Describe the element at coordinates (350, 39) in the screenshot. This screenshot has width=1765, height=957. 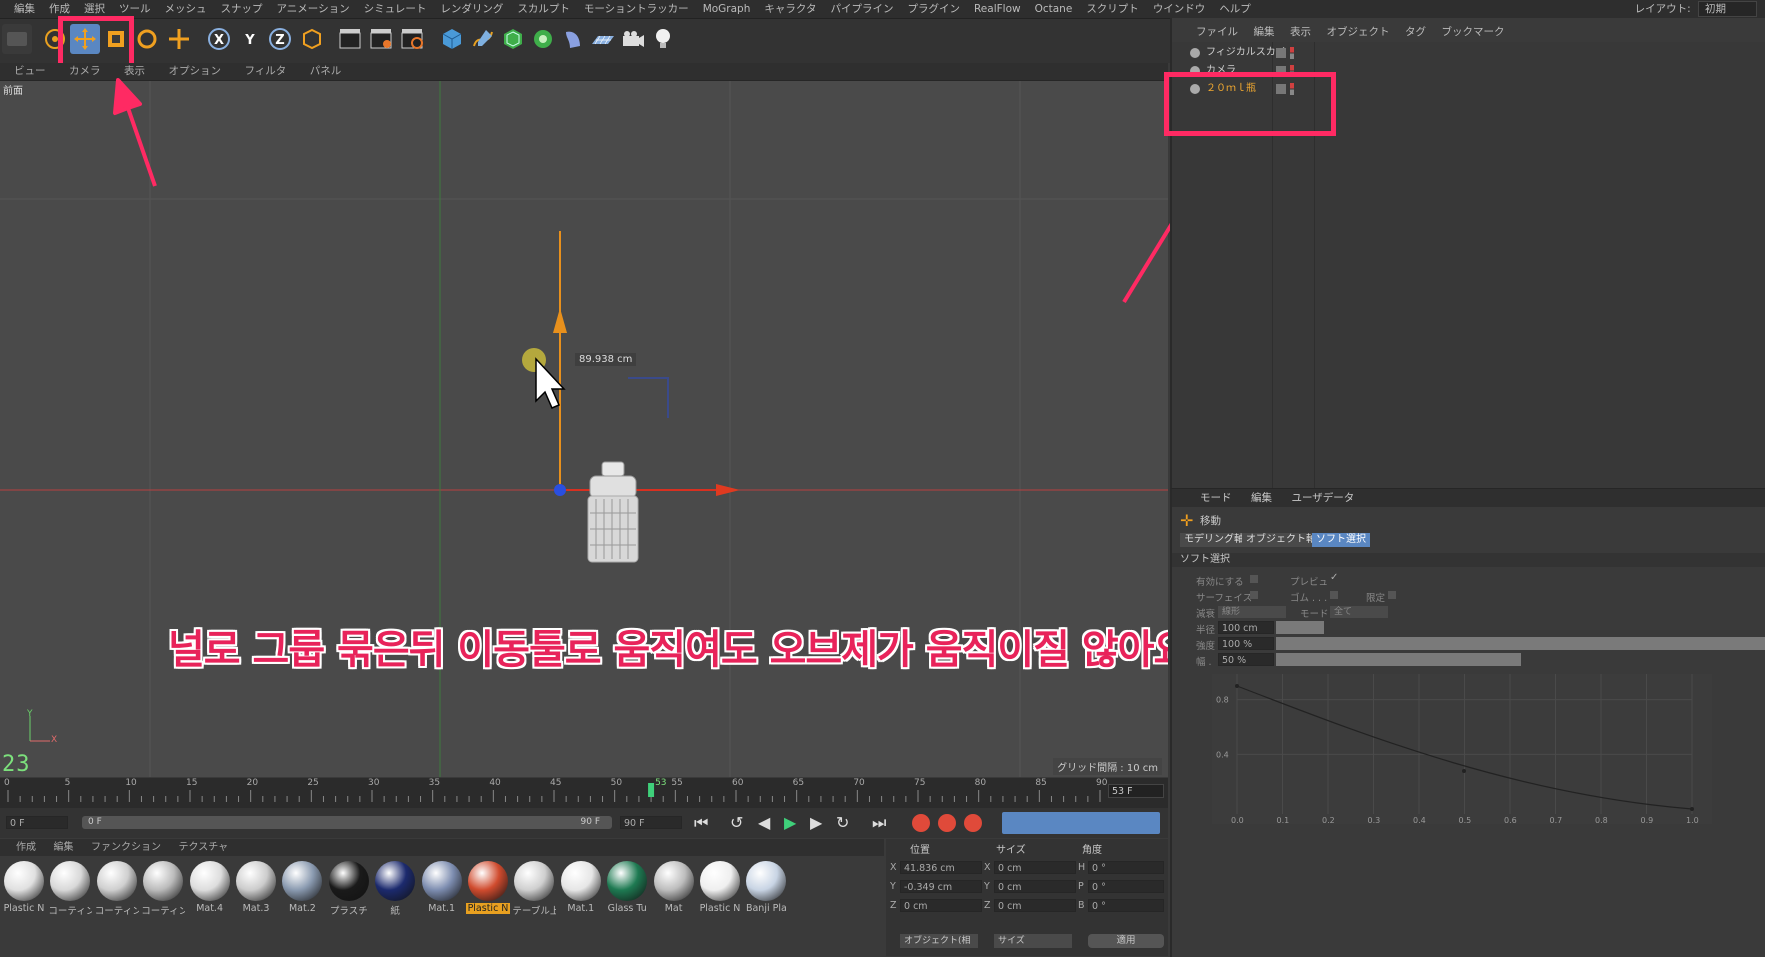
I see `render-view-icon` at that location.